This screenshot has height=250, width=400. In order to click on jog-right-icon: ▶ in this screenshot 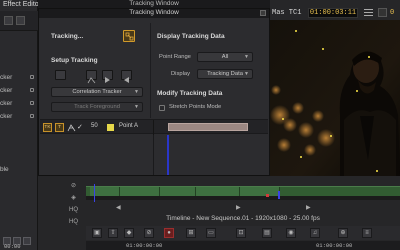, I will do `click(308, 207)`.